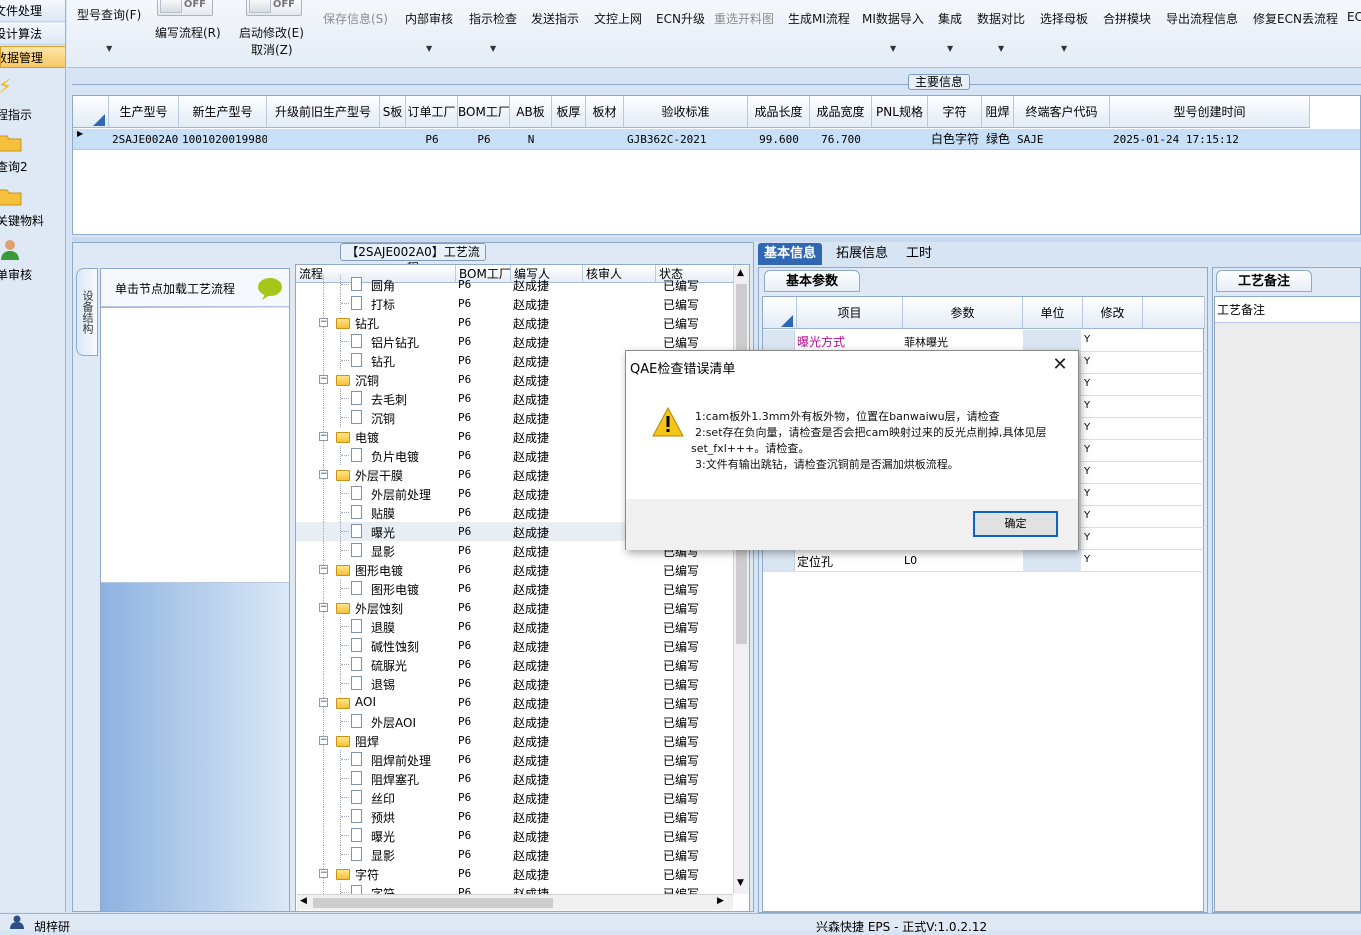 The height and width of the screenshot is (935, 1361). I want to click on horizontal-scrollbar: ◀ ▶, so click(515, 902).